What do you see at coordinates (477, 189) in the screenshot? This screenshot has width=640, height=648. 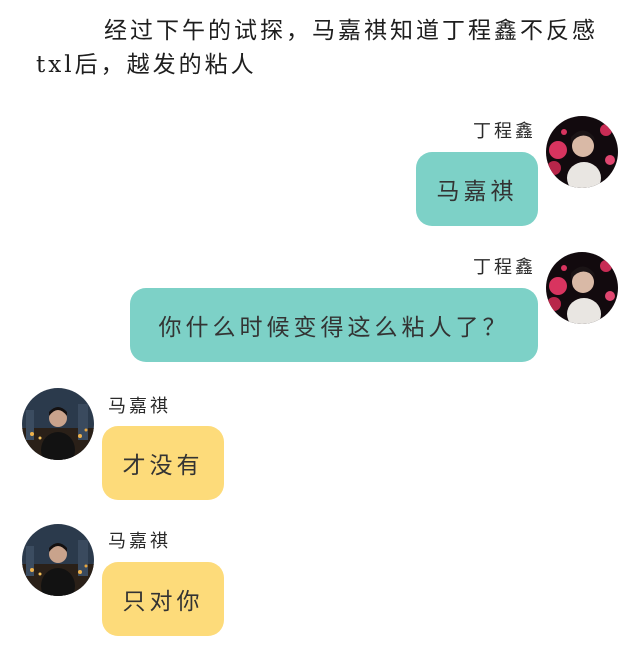 I see `message-bubble: 马嘉祺` at bounding box center [477, 189].